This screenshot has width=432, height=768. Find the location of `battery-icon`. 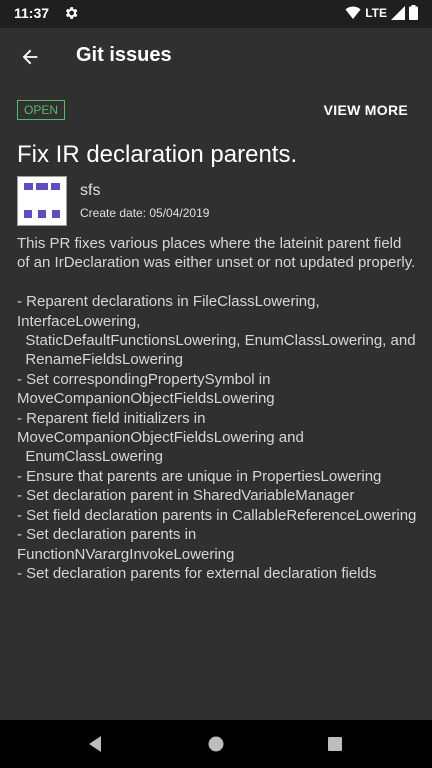

battery-icon is located at coordinates (413, 12).